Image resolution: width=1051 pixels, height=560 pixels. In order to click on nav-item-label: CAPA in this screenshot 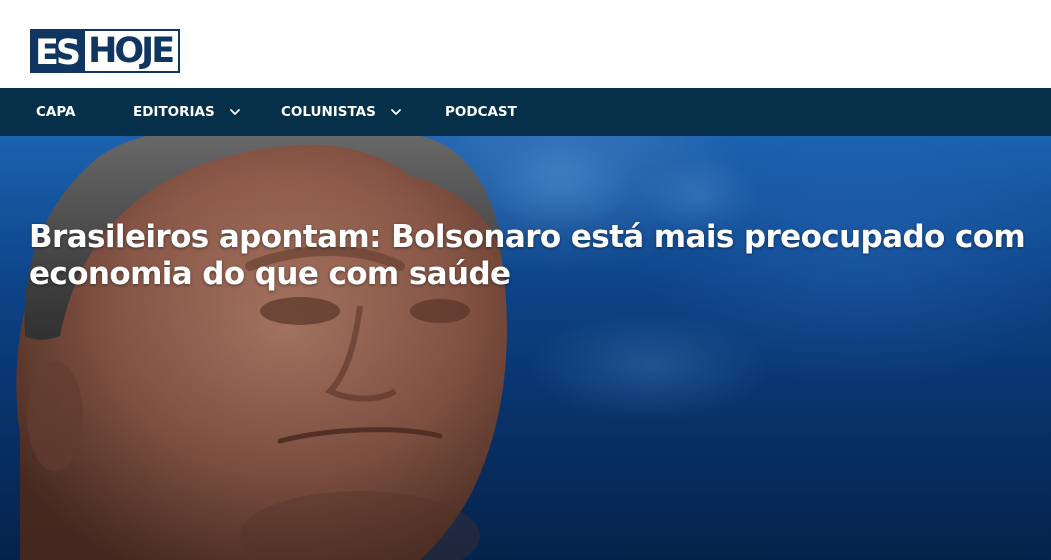, I will do `click(56, 112)`.